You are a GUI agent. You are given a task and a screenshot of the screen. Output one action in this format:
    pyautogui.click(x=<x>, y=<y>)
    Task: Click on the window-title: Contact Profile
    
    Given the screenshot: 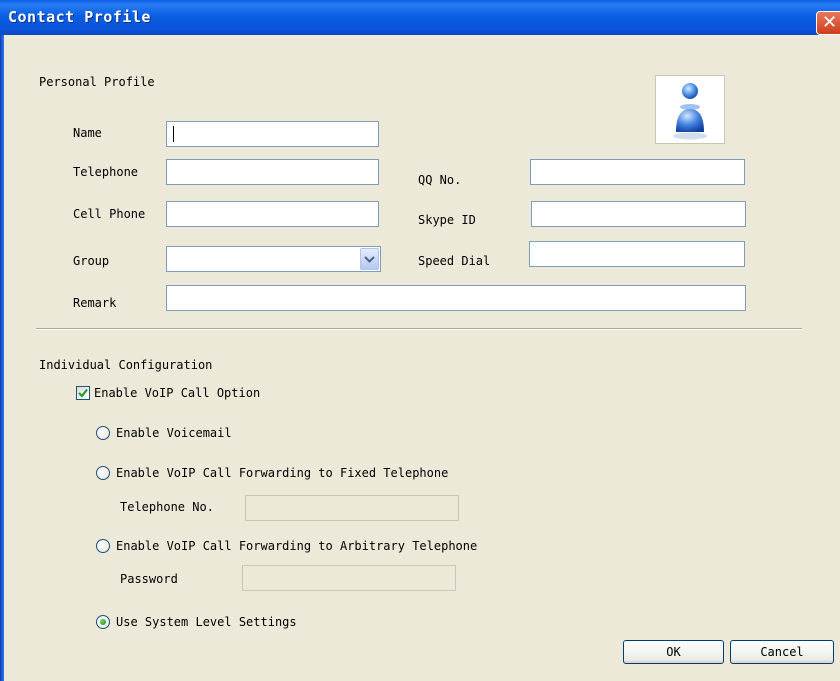 What is the action you would take?
    pyautogui.click(x=79, y=17)
    